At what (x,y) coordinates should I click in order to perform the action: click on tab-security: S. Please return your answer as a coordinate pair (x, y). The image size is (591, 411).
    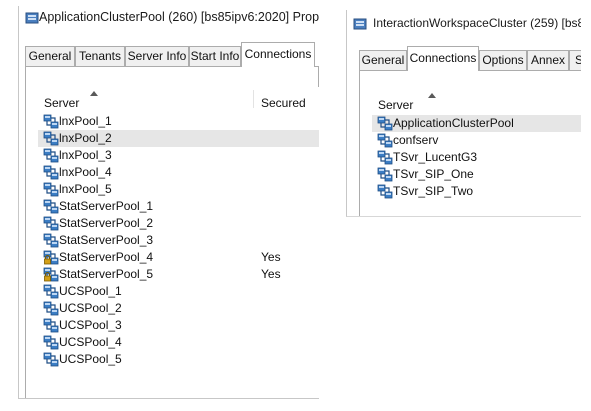
    Looking at the image, I should click on (575, 60).